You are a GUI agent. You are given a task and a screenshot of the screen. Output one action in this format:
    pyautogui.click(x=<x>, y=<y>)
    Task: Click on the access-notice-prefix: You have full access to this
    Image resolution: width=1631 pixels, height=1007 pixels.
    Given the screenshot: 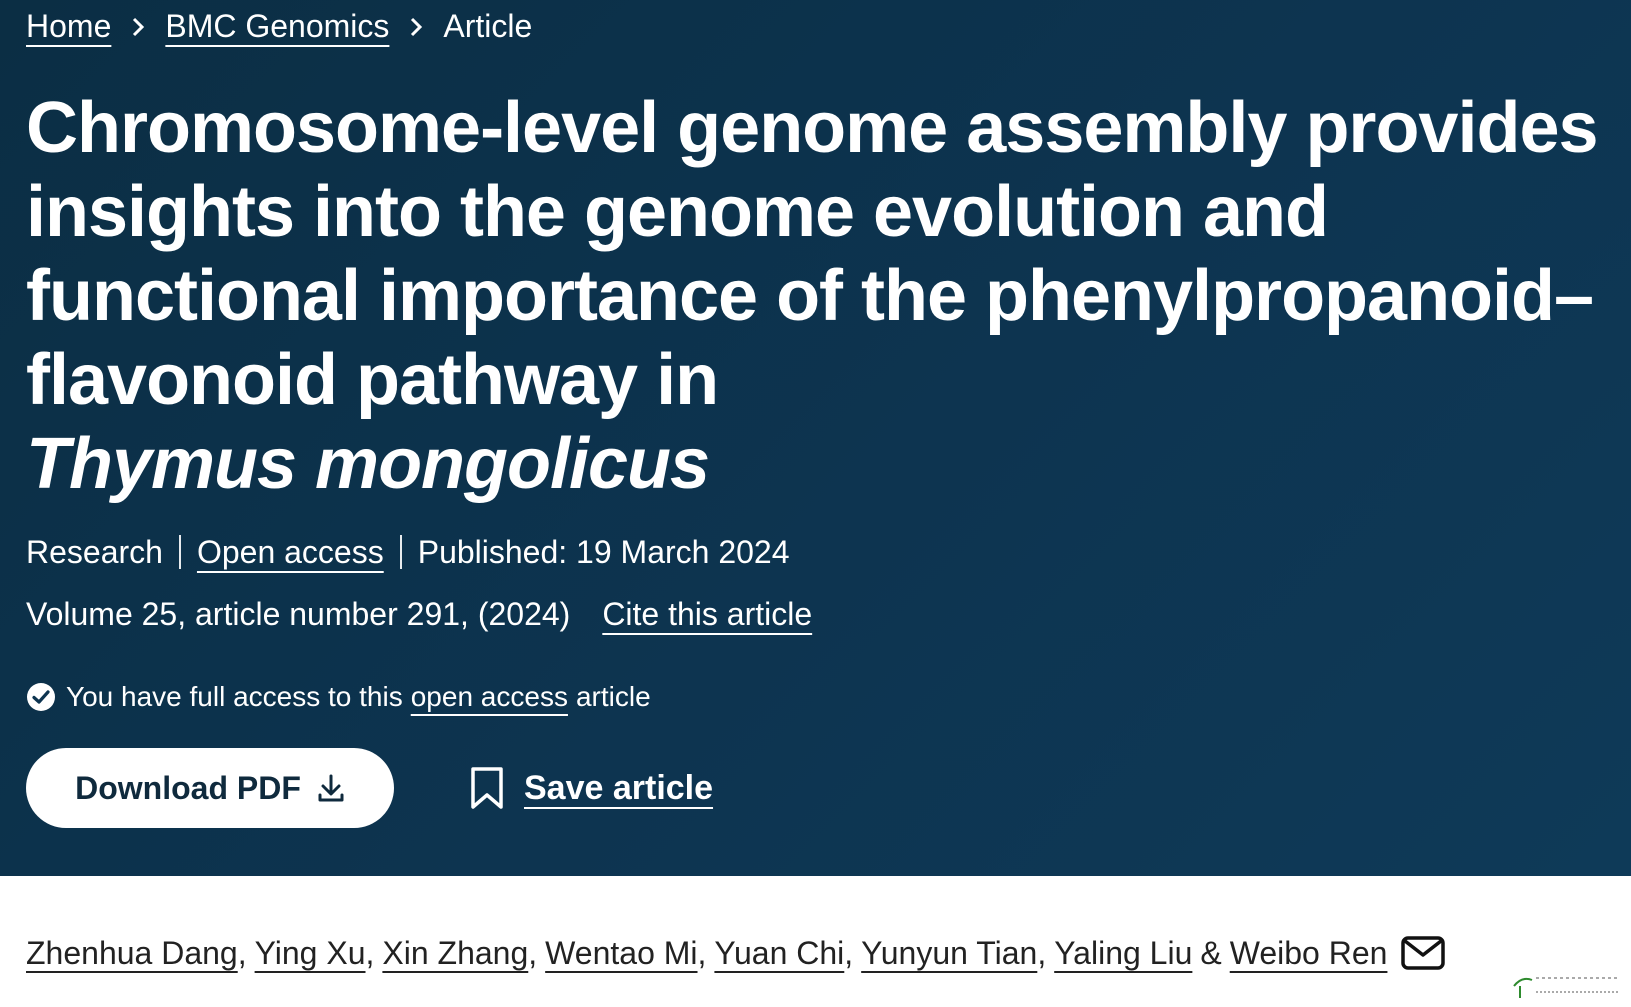 What is the action you would take?
    pyautogui.click(x=234, y=696)
    